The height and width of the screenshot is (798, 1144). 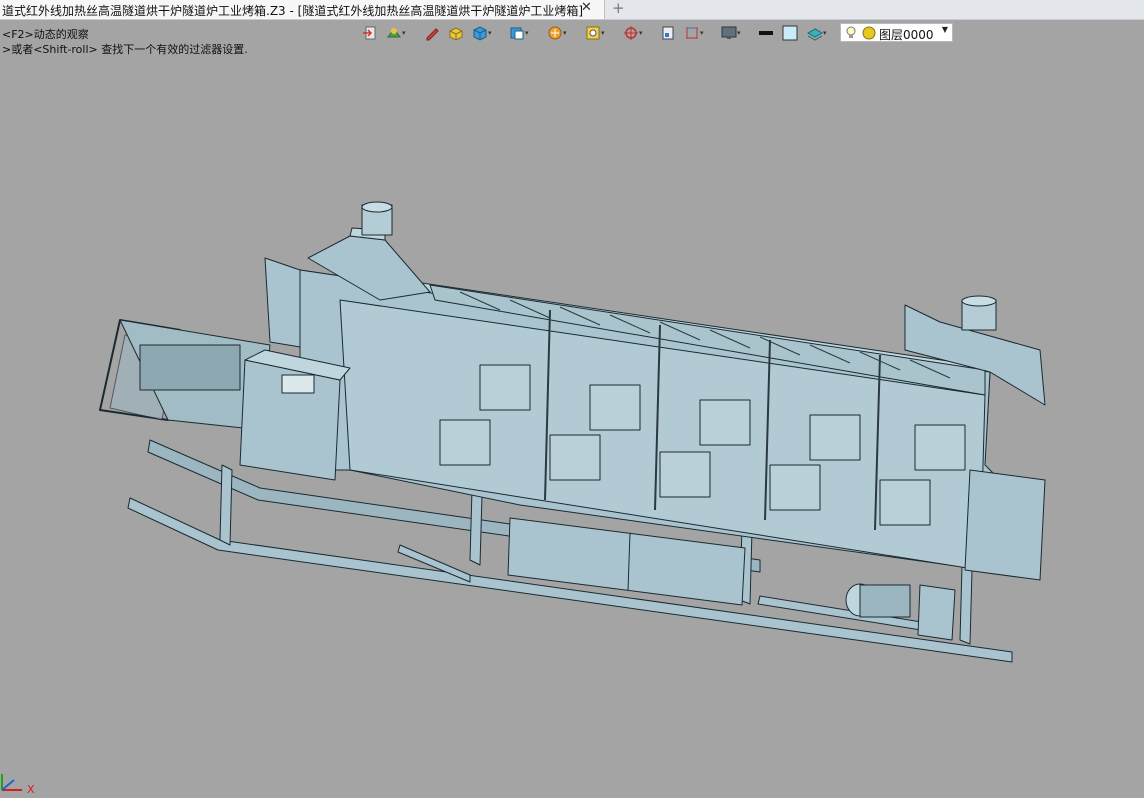 What do you see at coordinates (945, 29) in the screenshot?
I see `chevron-down-icon: ▼` at bounding box center [945, 29].